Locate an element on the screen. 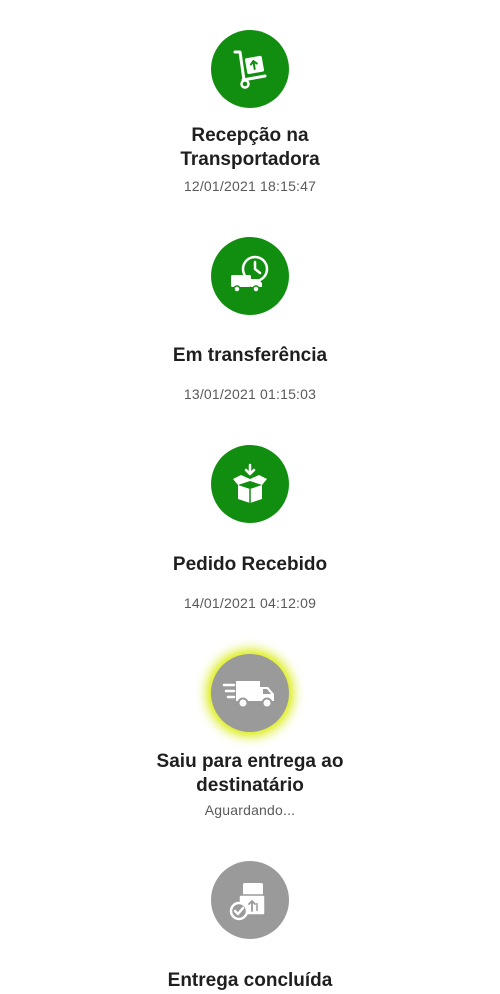  hand-truck-package-icon is located at coordinates (250, 69).